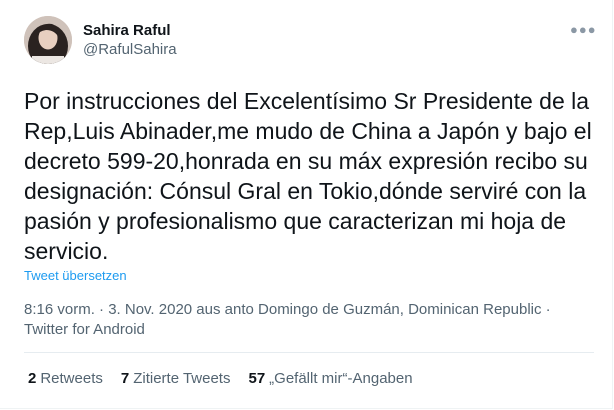 The height and width of the screenshot is (410, 614). I want to click on avatar, so click(48, 40).